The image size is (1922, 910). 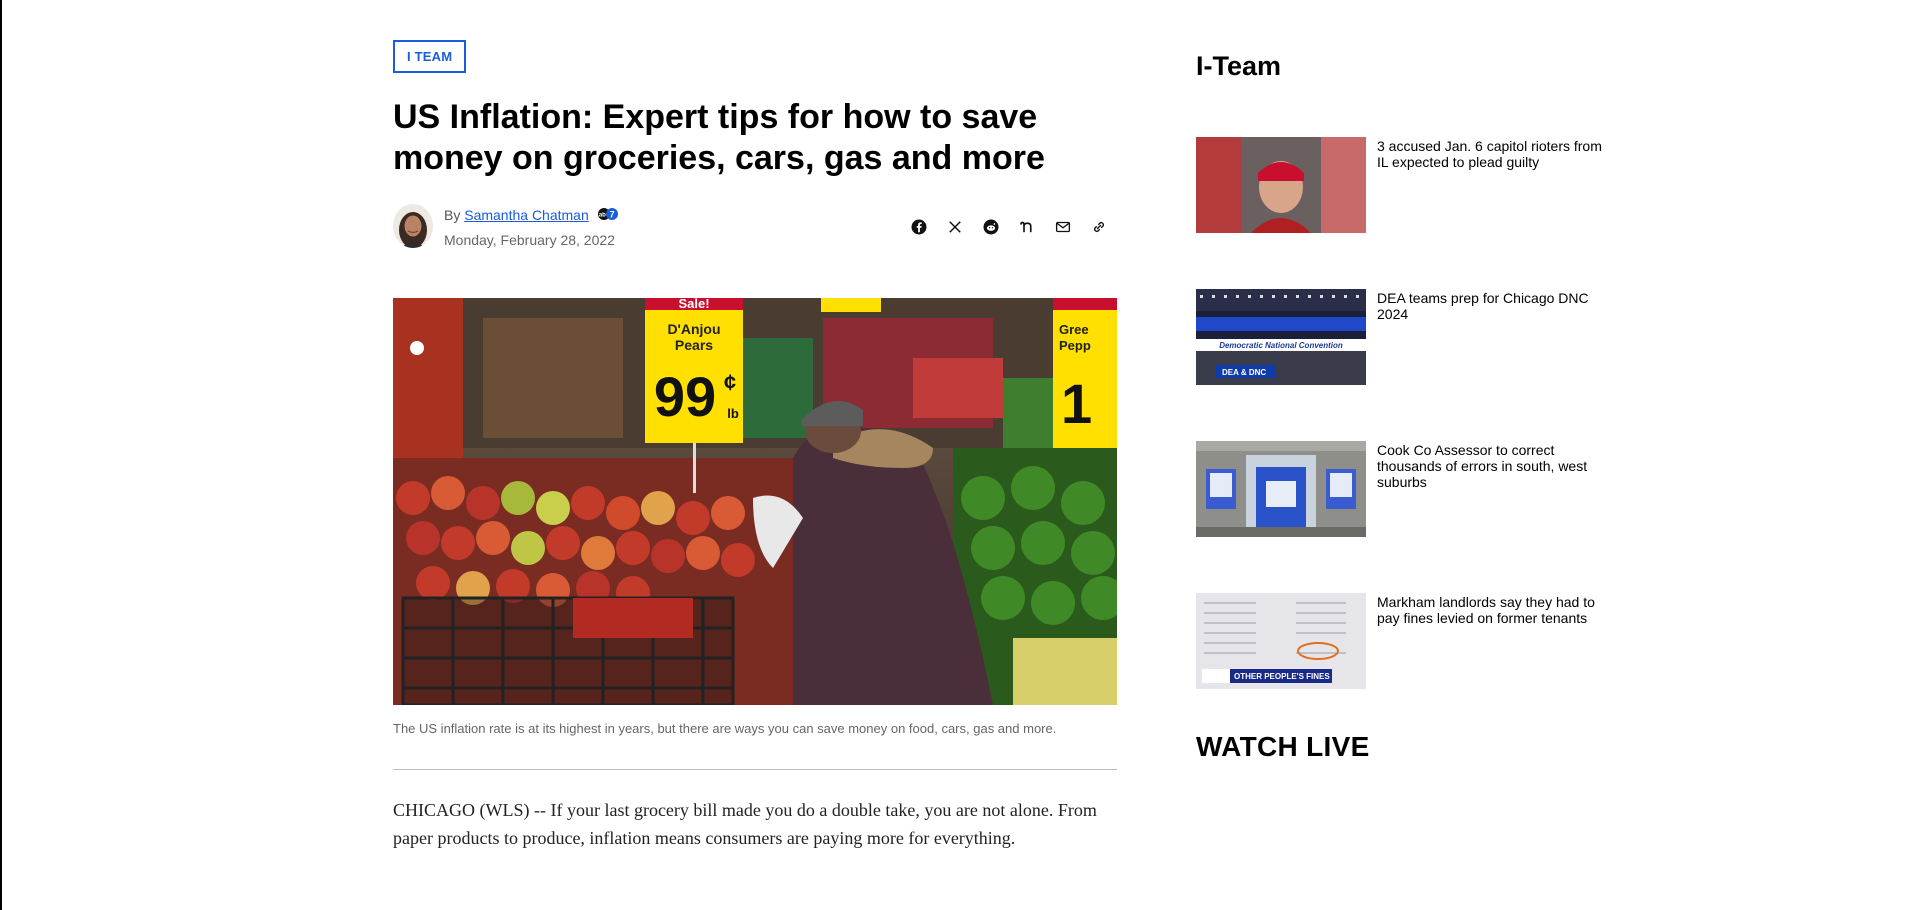 I want to click on right-sign-price: 1, so click(x=1076, y=403).